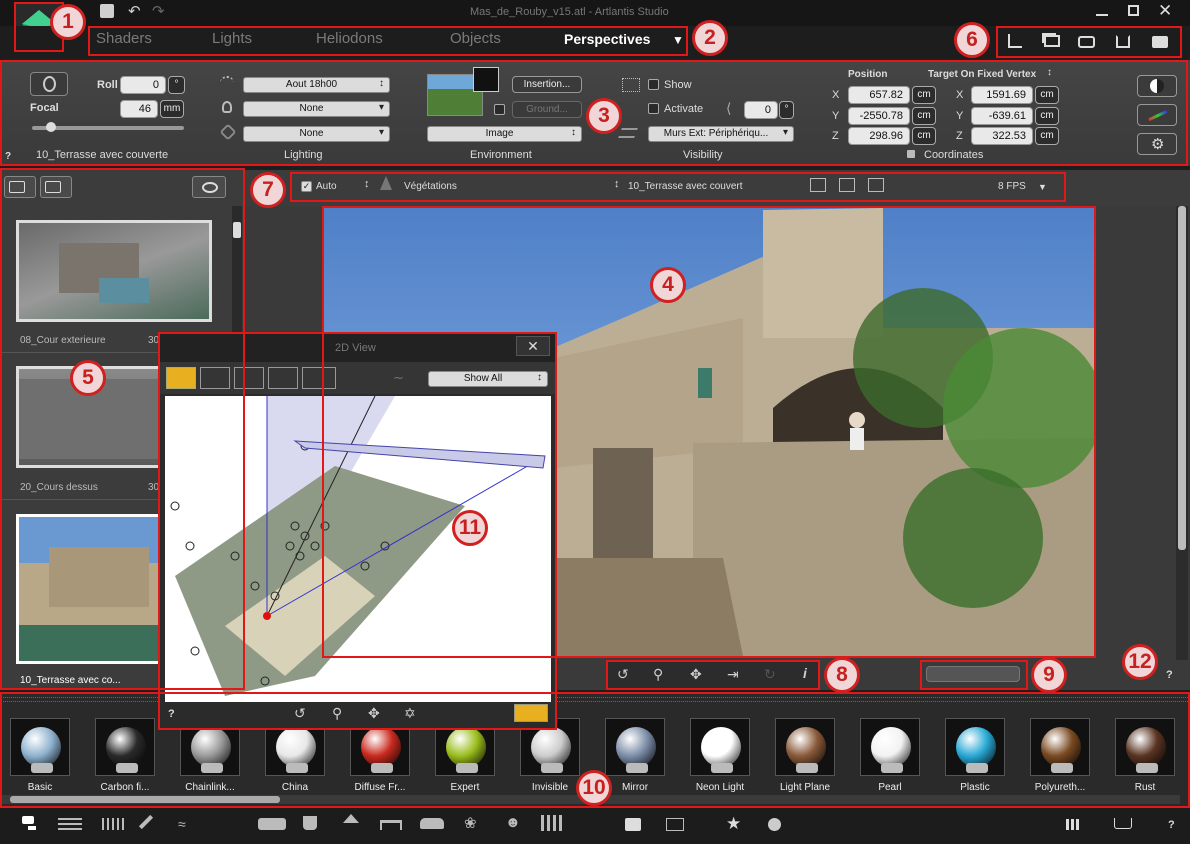 This screenshot has width=1190, height=844. What do you see at coordinates (1002, 136) in the screenshot?
I see `target-z-input: 322.53` at bounding box center [1002, 136].